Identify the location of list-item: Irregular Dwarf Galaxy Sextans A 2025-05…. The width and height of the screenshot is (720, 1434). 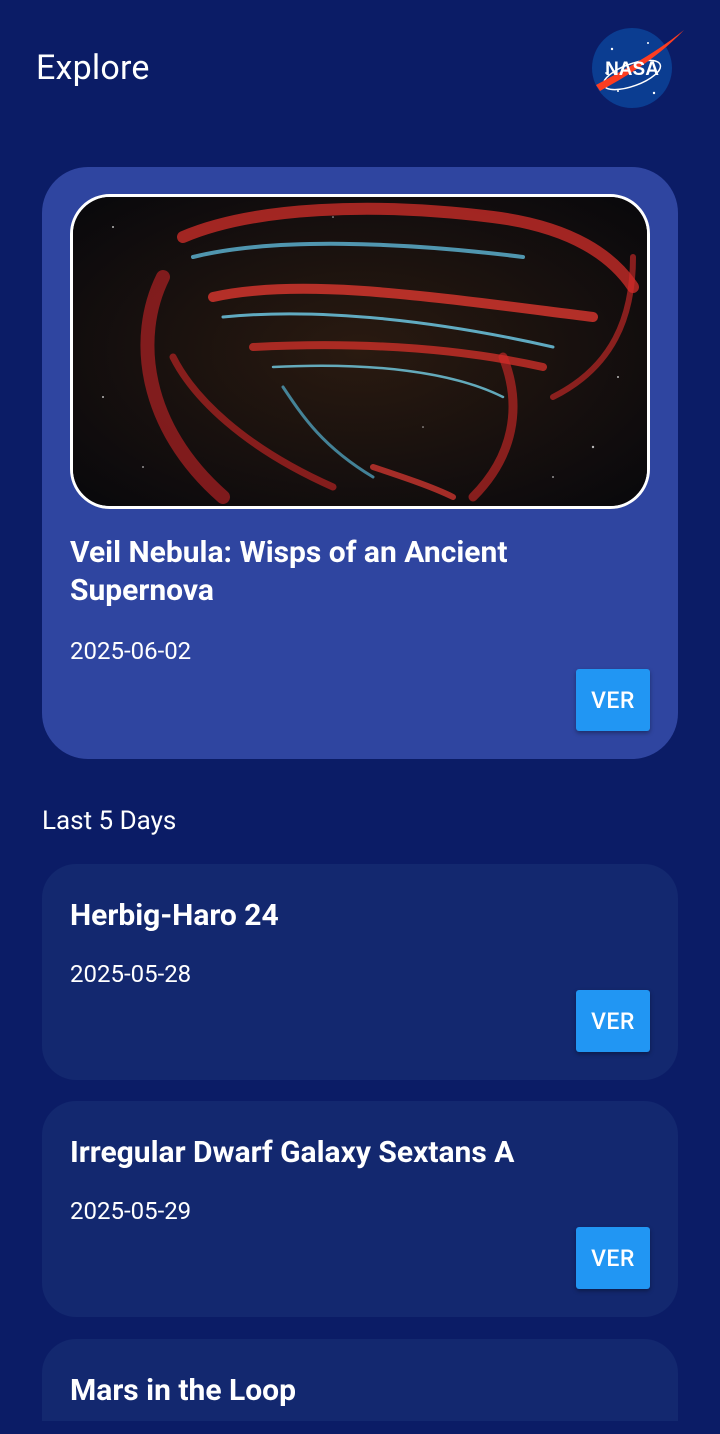
(360, 1209).